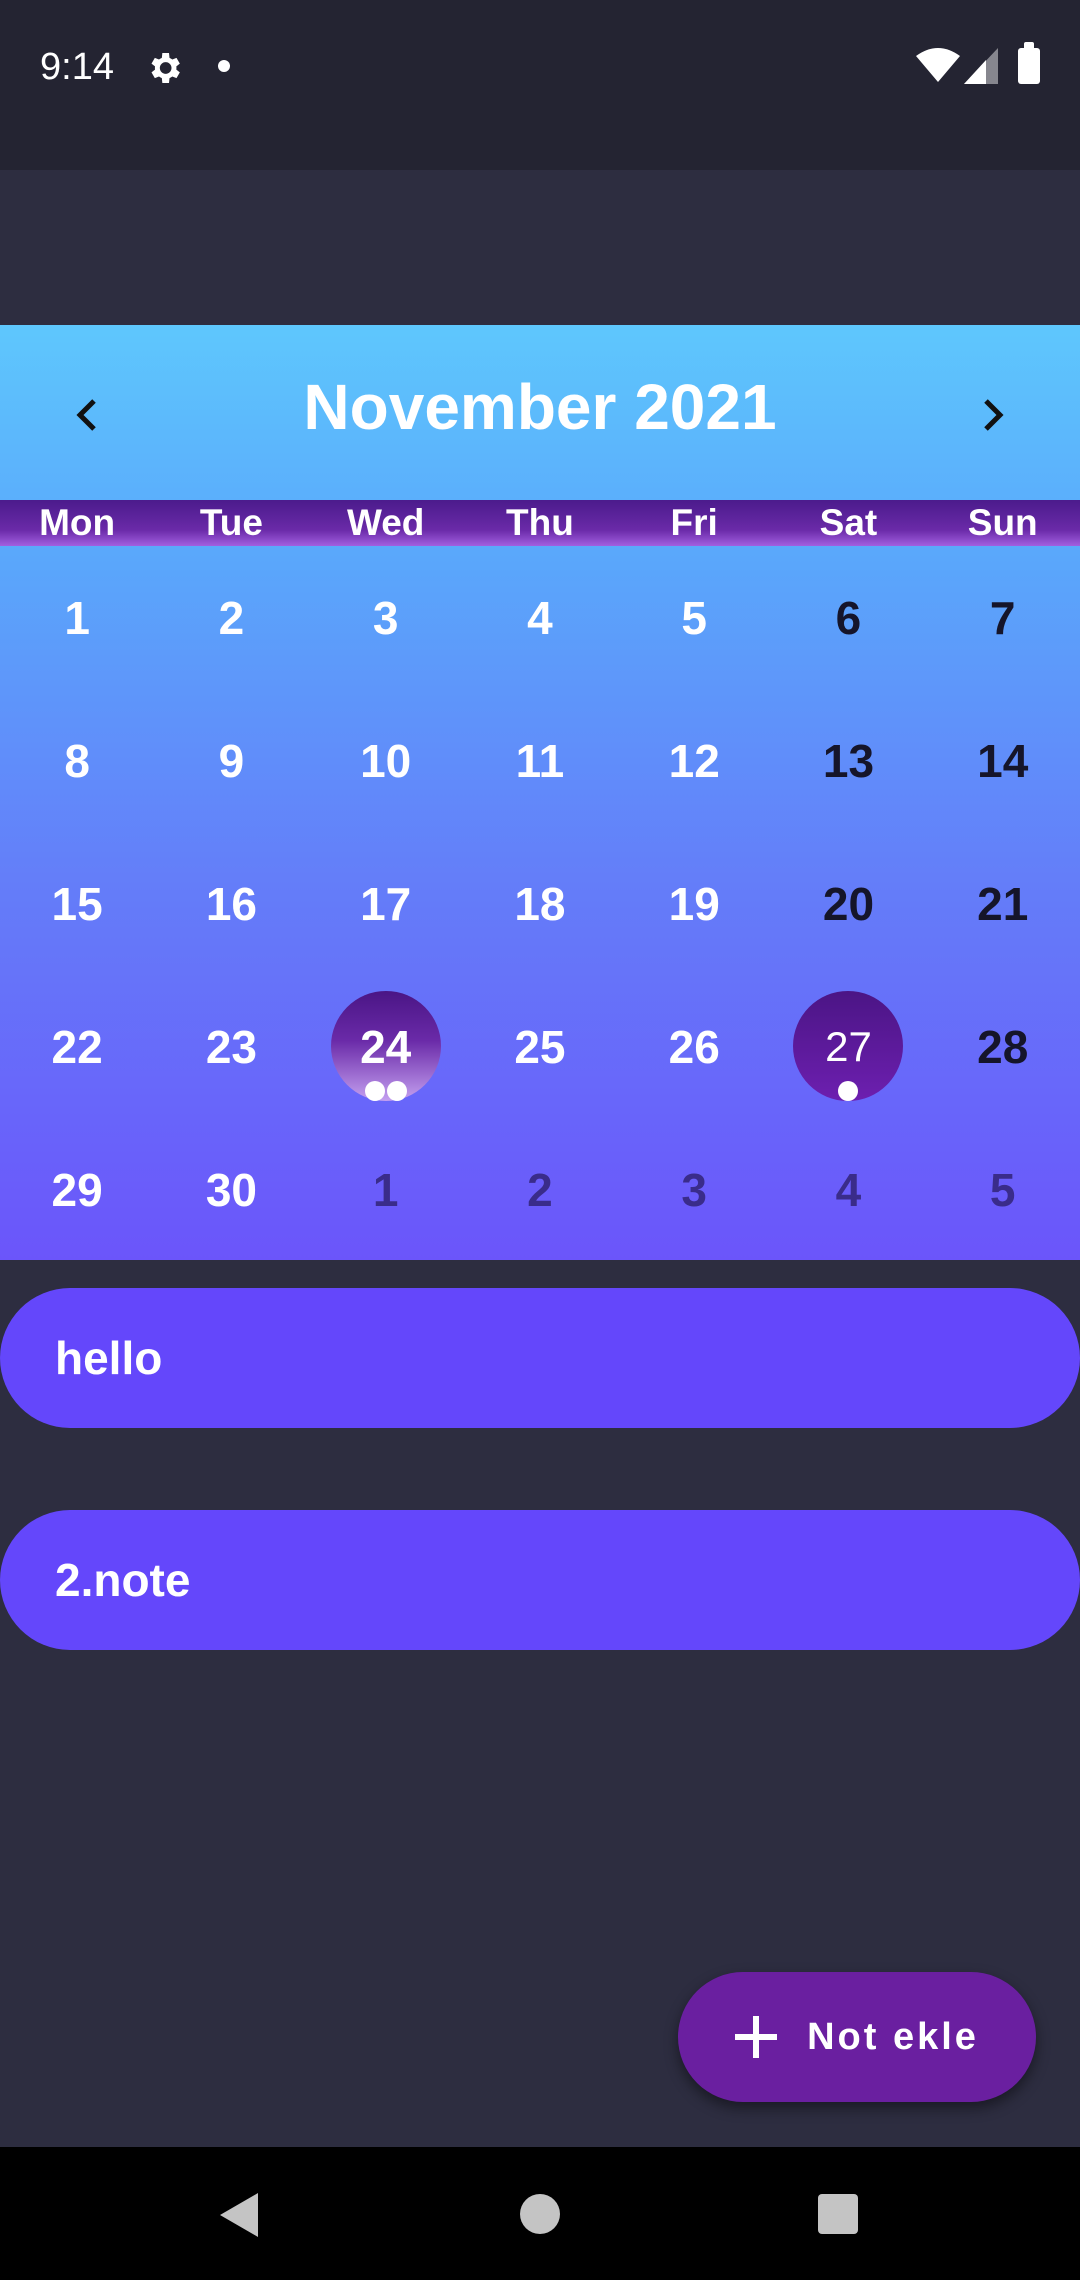 The height and width of the screenshot is (2280, 1080). What do you see at coordinates (540, 85) in the screenshot?
I see `status-bar: 9:14` at bounding box center [540, 85].